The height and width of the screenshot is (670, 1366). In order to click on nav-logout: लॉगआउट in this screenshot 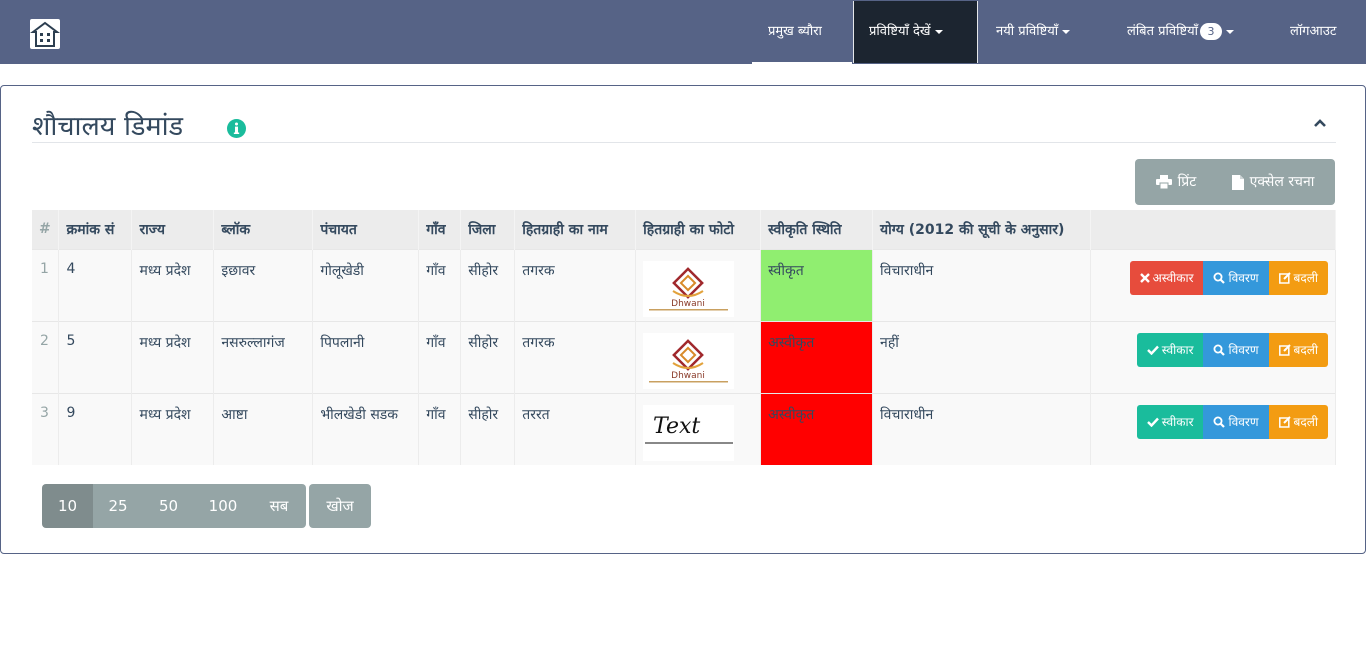, I will do `click(1313, 32)`.